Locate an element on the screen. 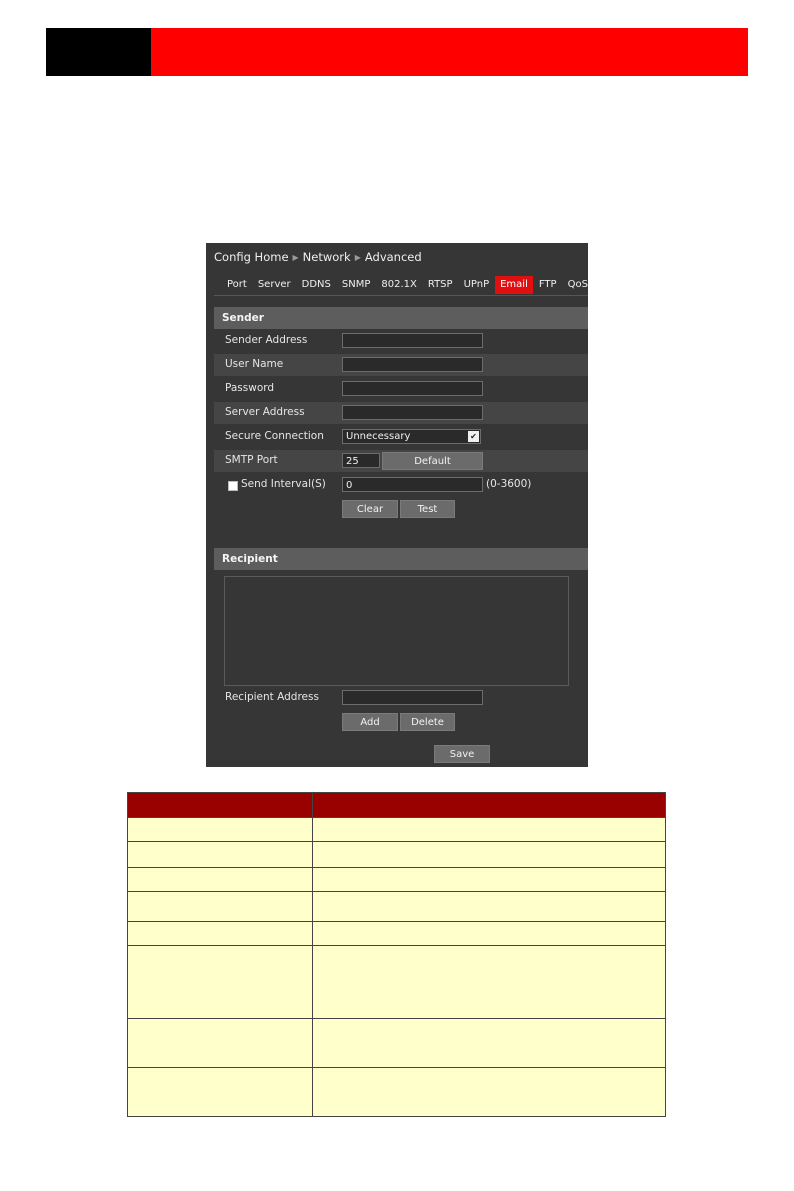  table-header-row is located at coordinates (396, 805).